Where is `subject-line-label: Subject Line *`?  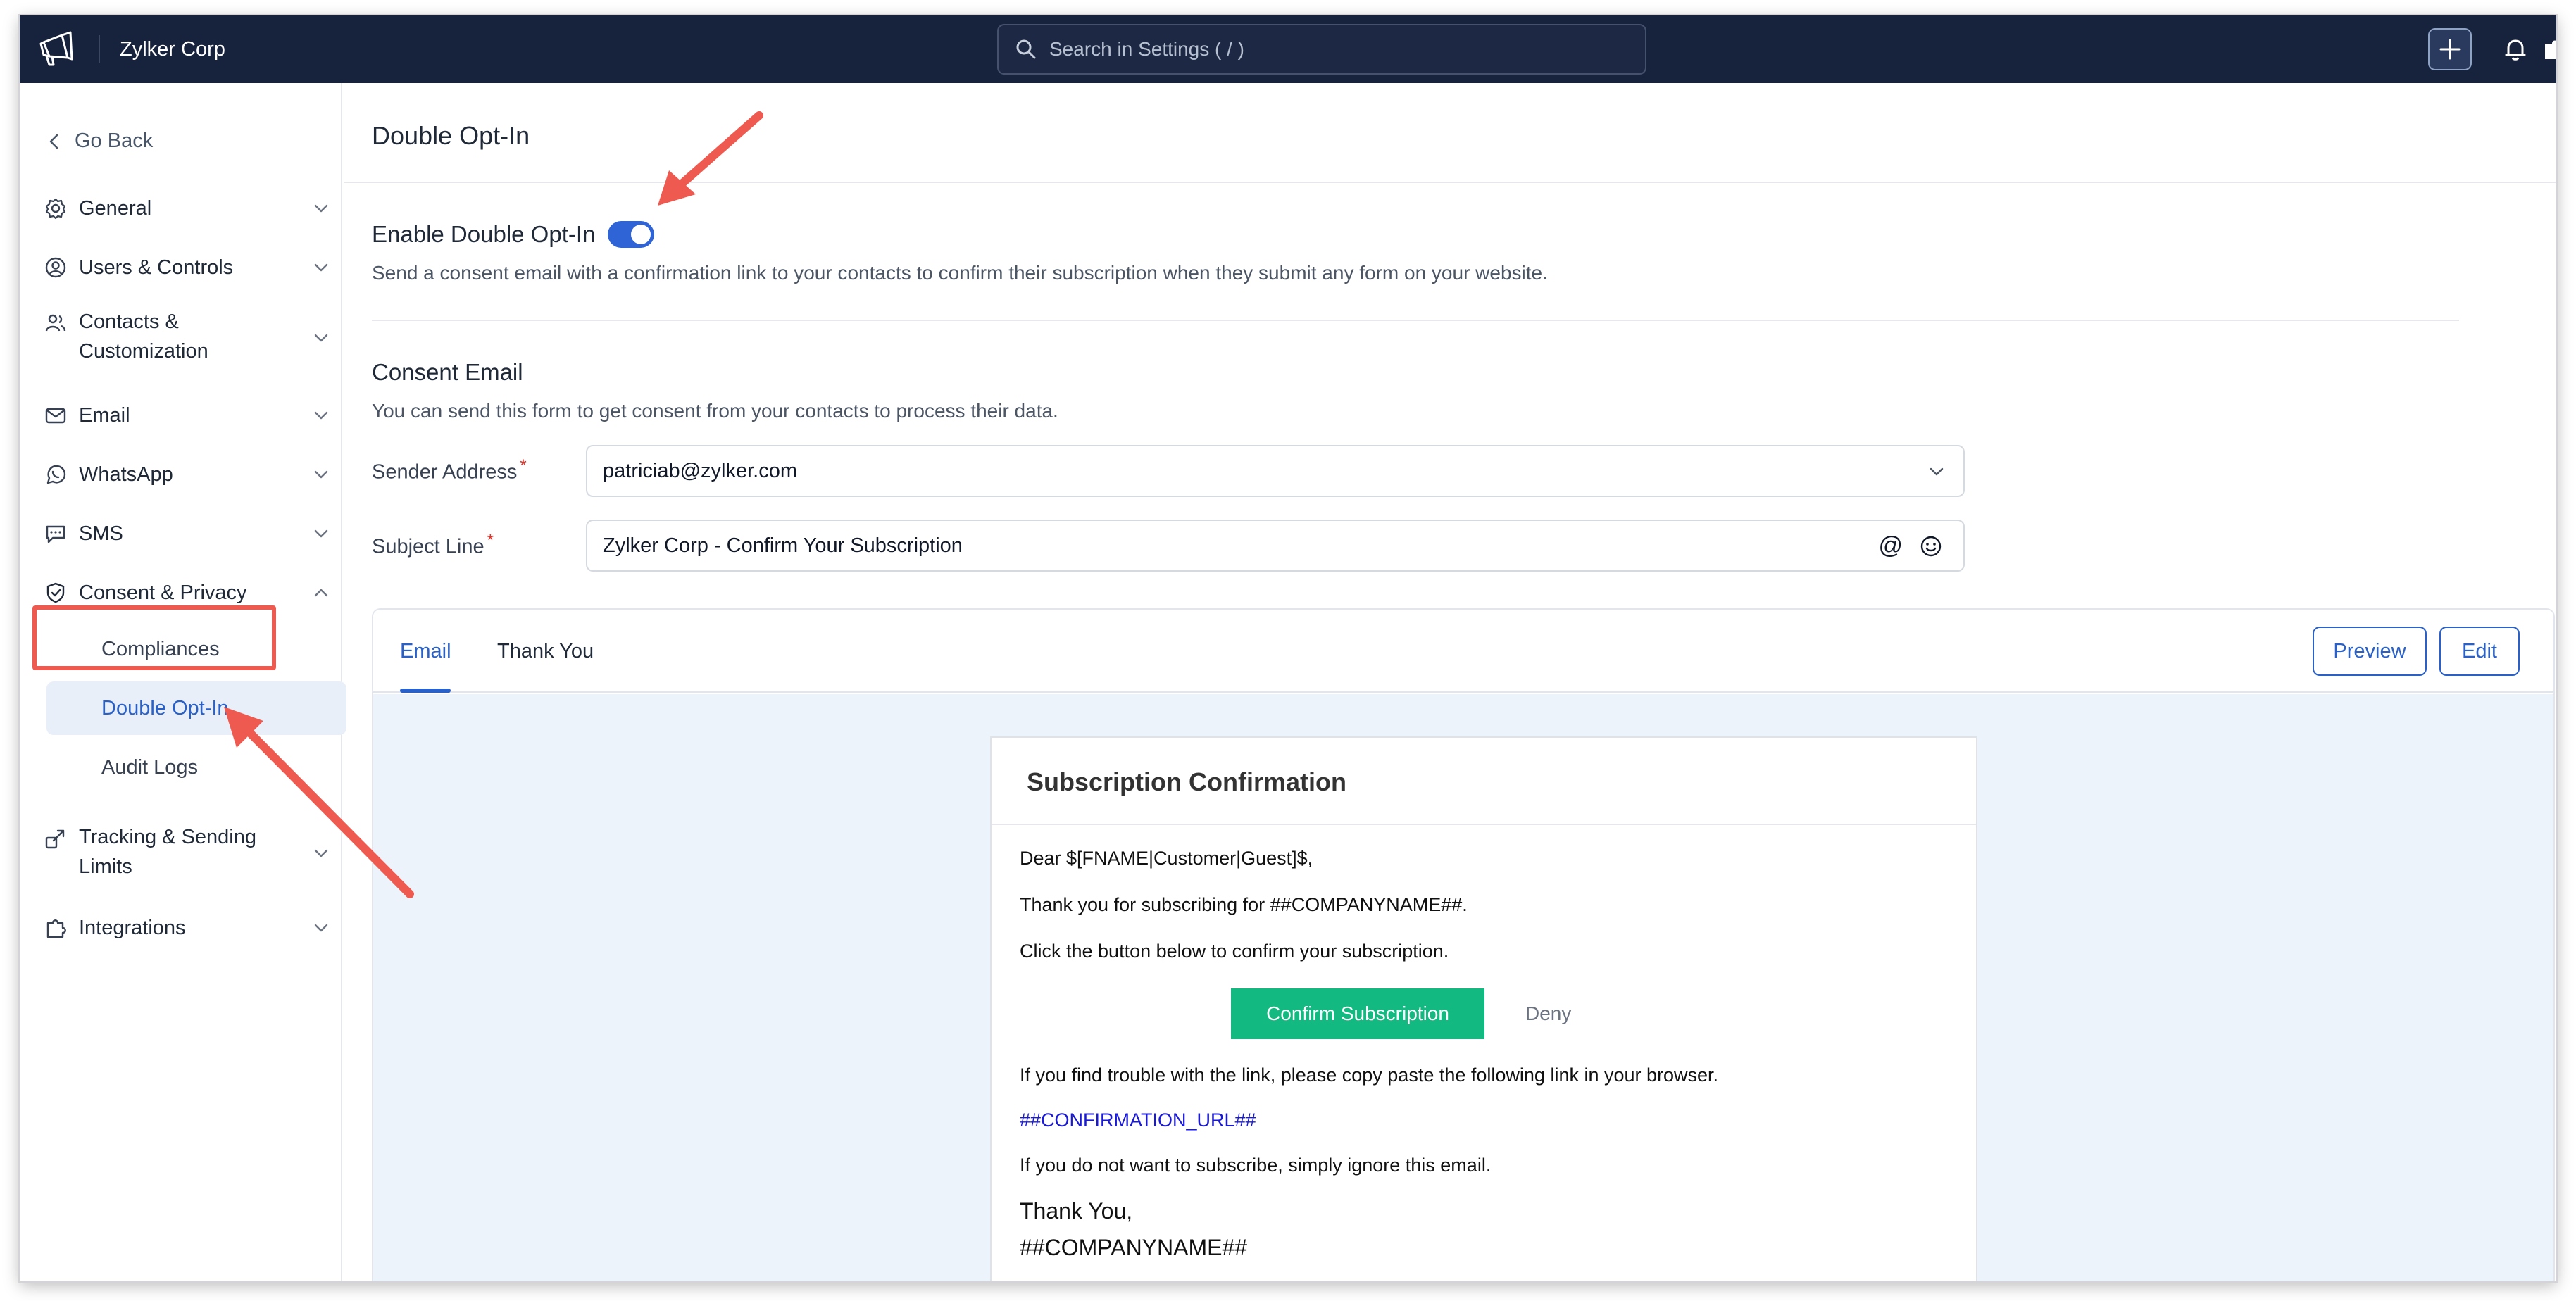
subject-line-label: Subject Line * is located at coordinates (433, 545).